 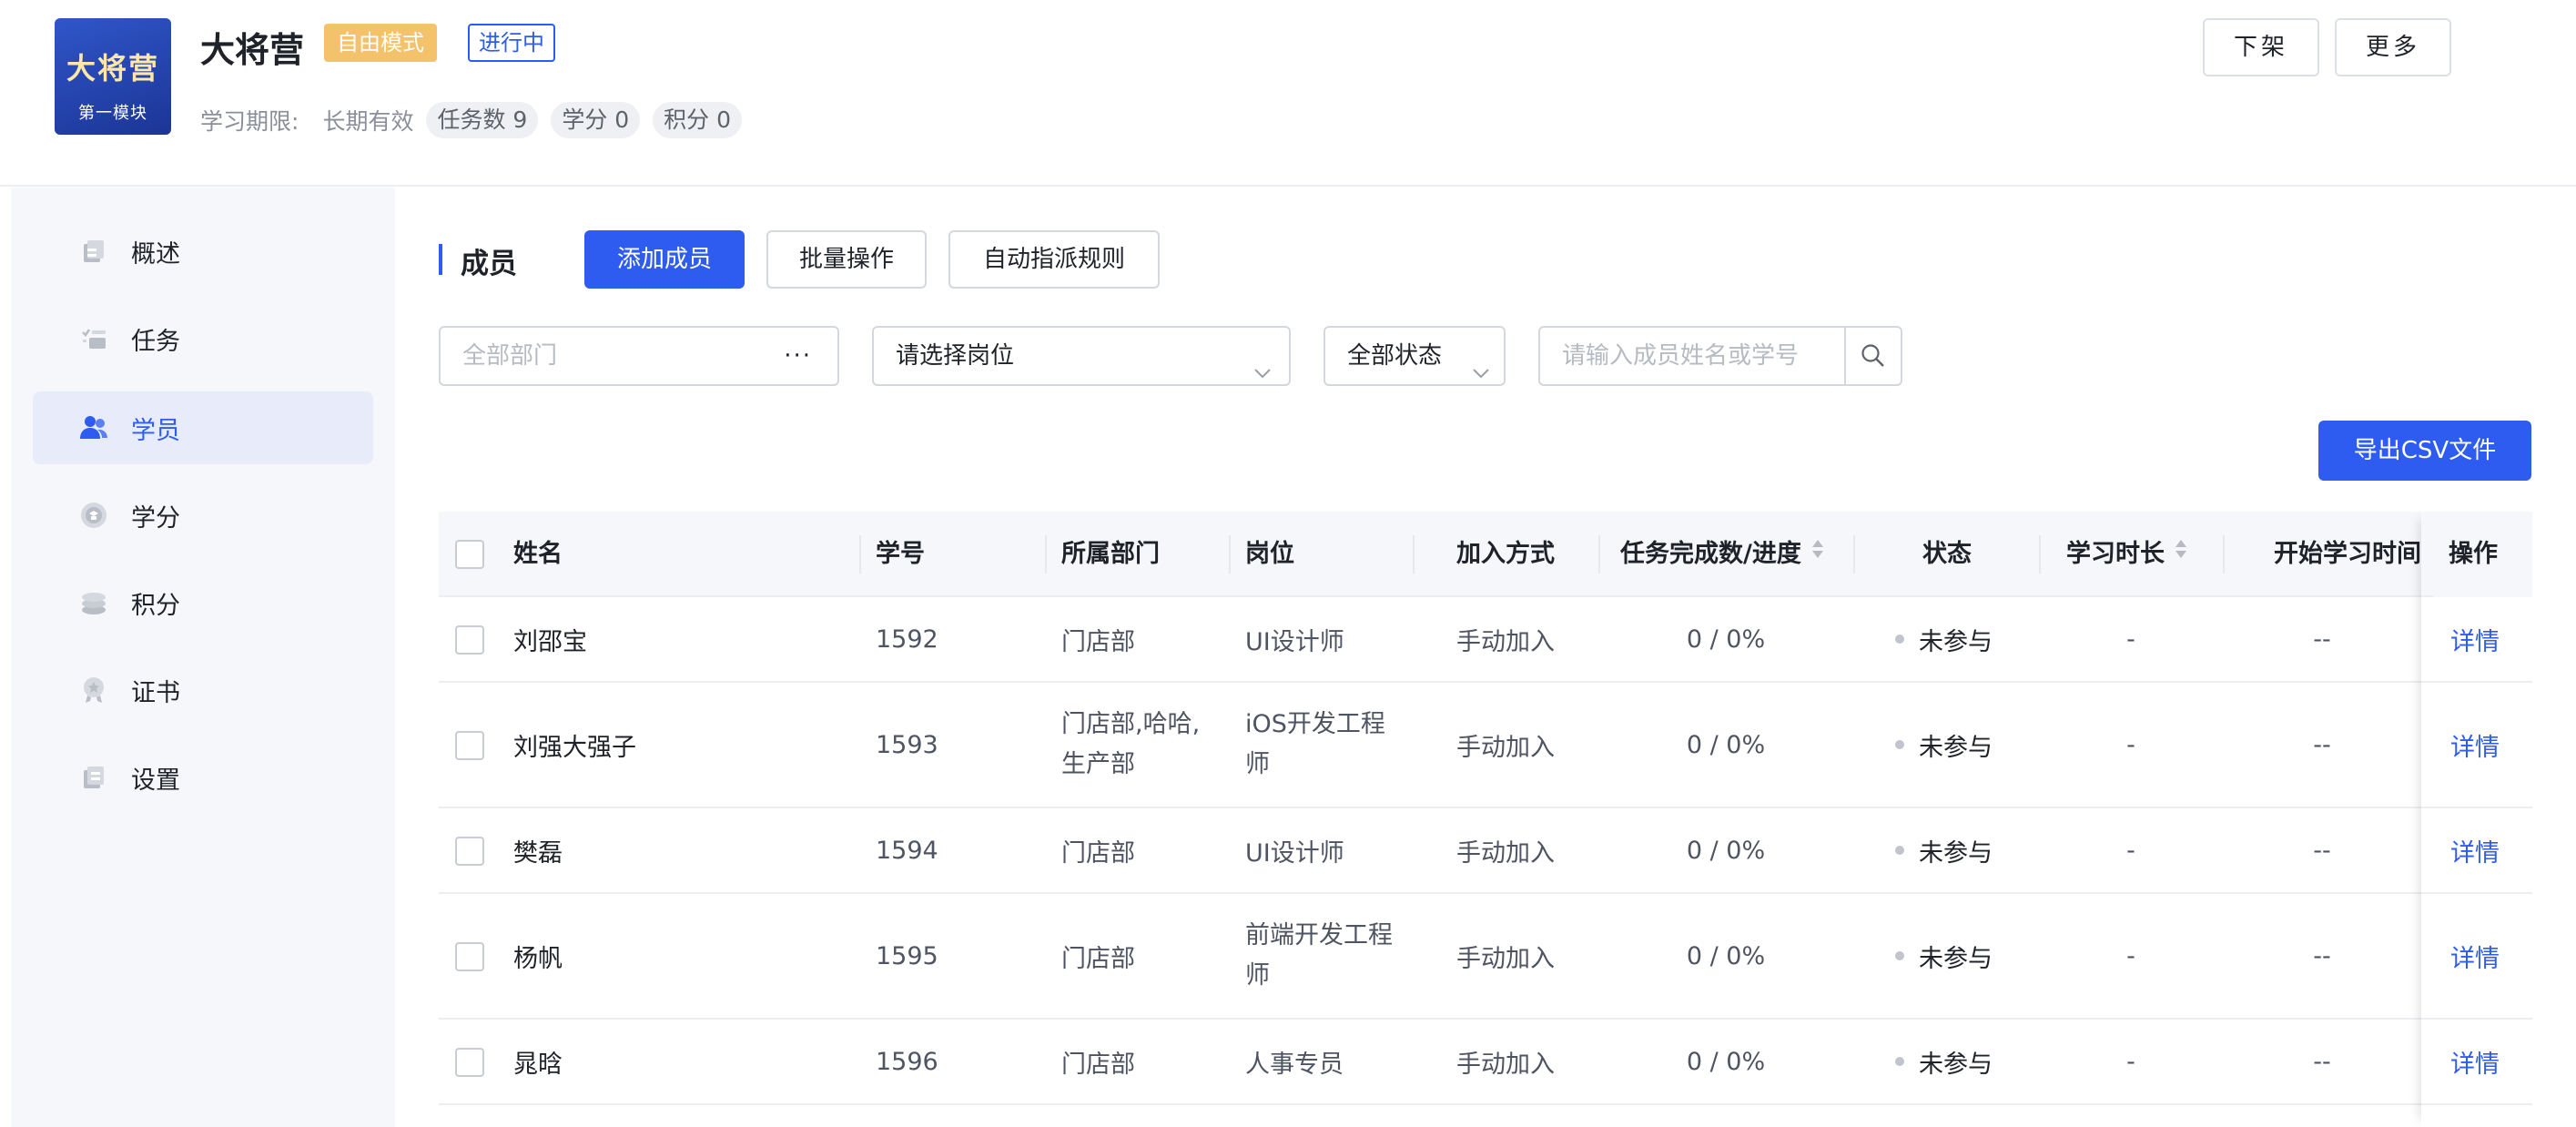 What do you see at coordinates (112, 68) in the screenshot?
I see `cover-title: 大将营` at bounding box center [112, 68].